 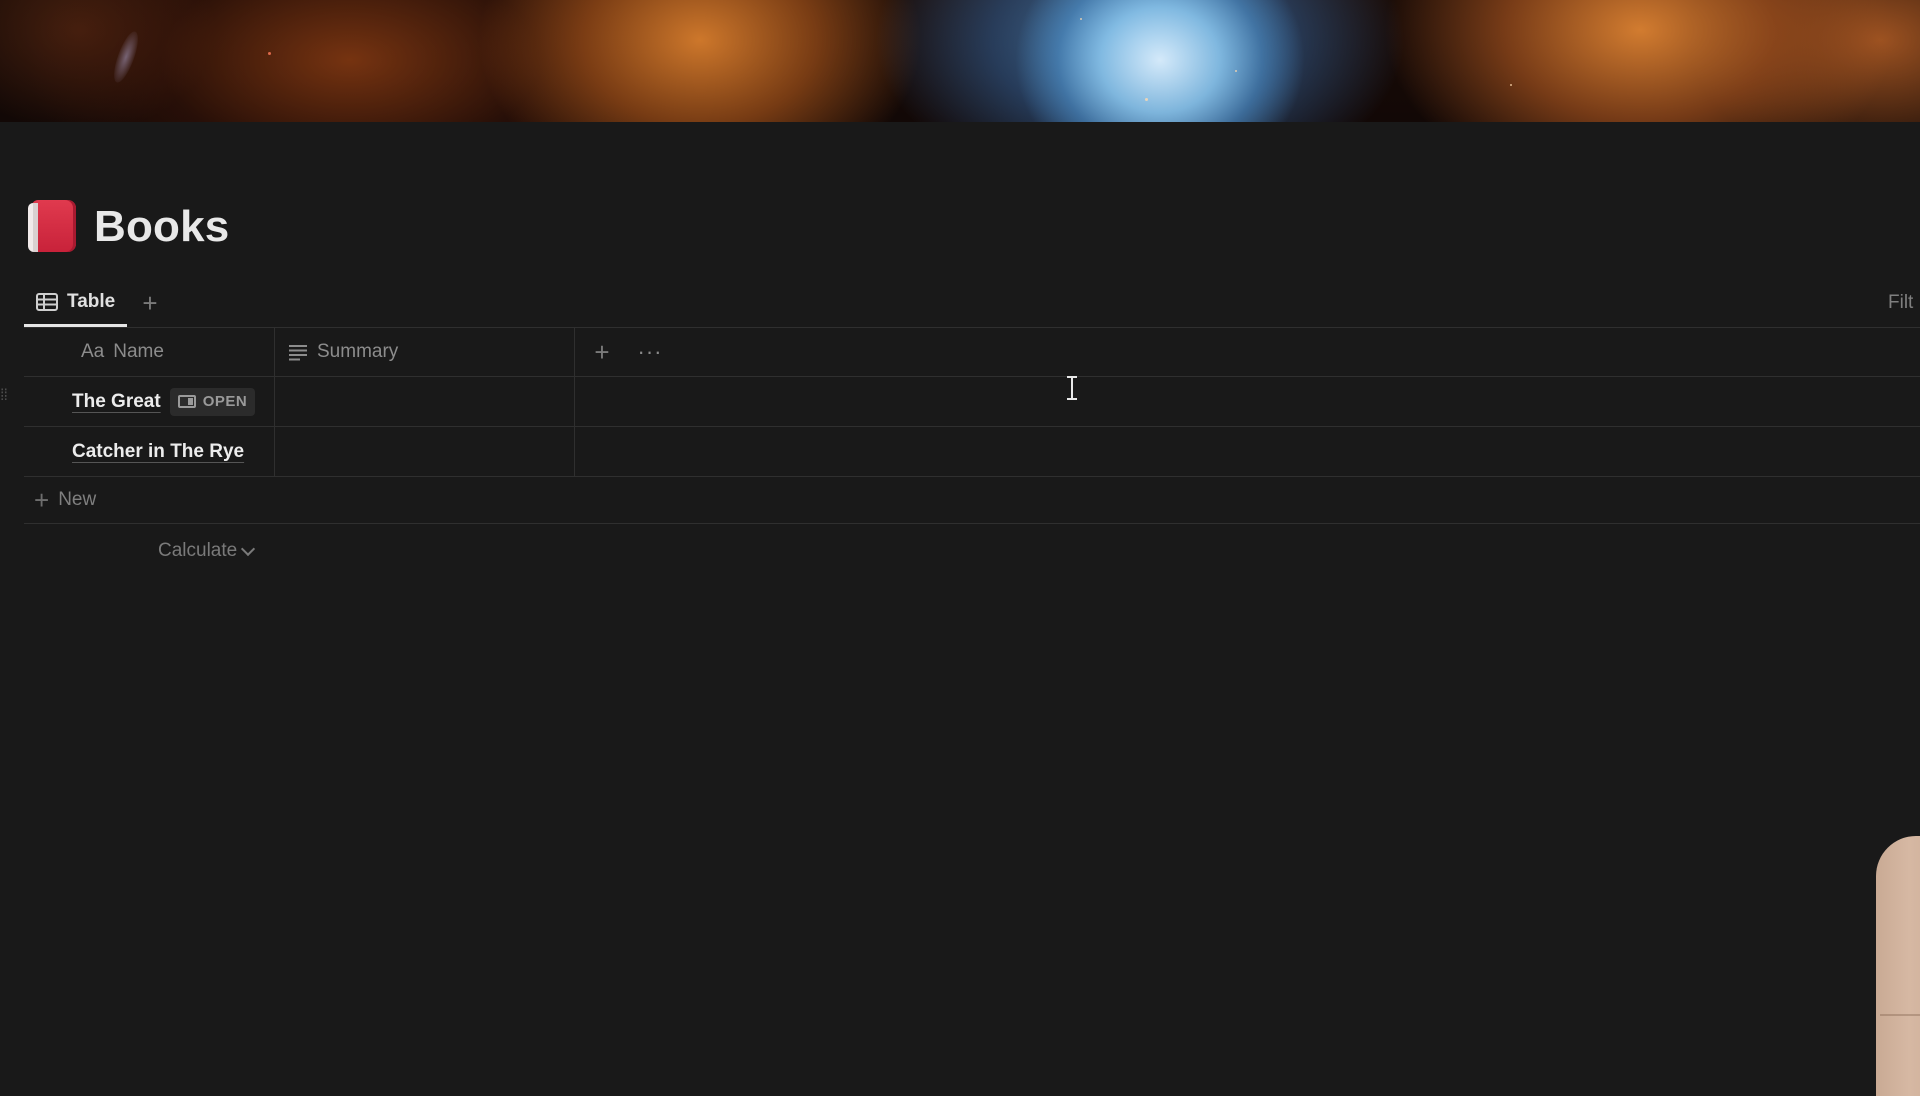 What do you see at coordinates (960, 61) in the screenshot?
I see `page-cover-image` at bounding box center [960, 61].